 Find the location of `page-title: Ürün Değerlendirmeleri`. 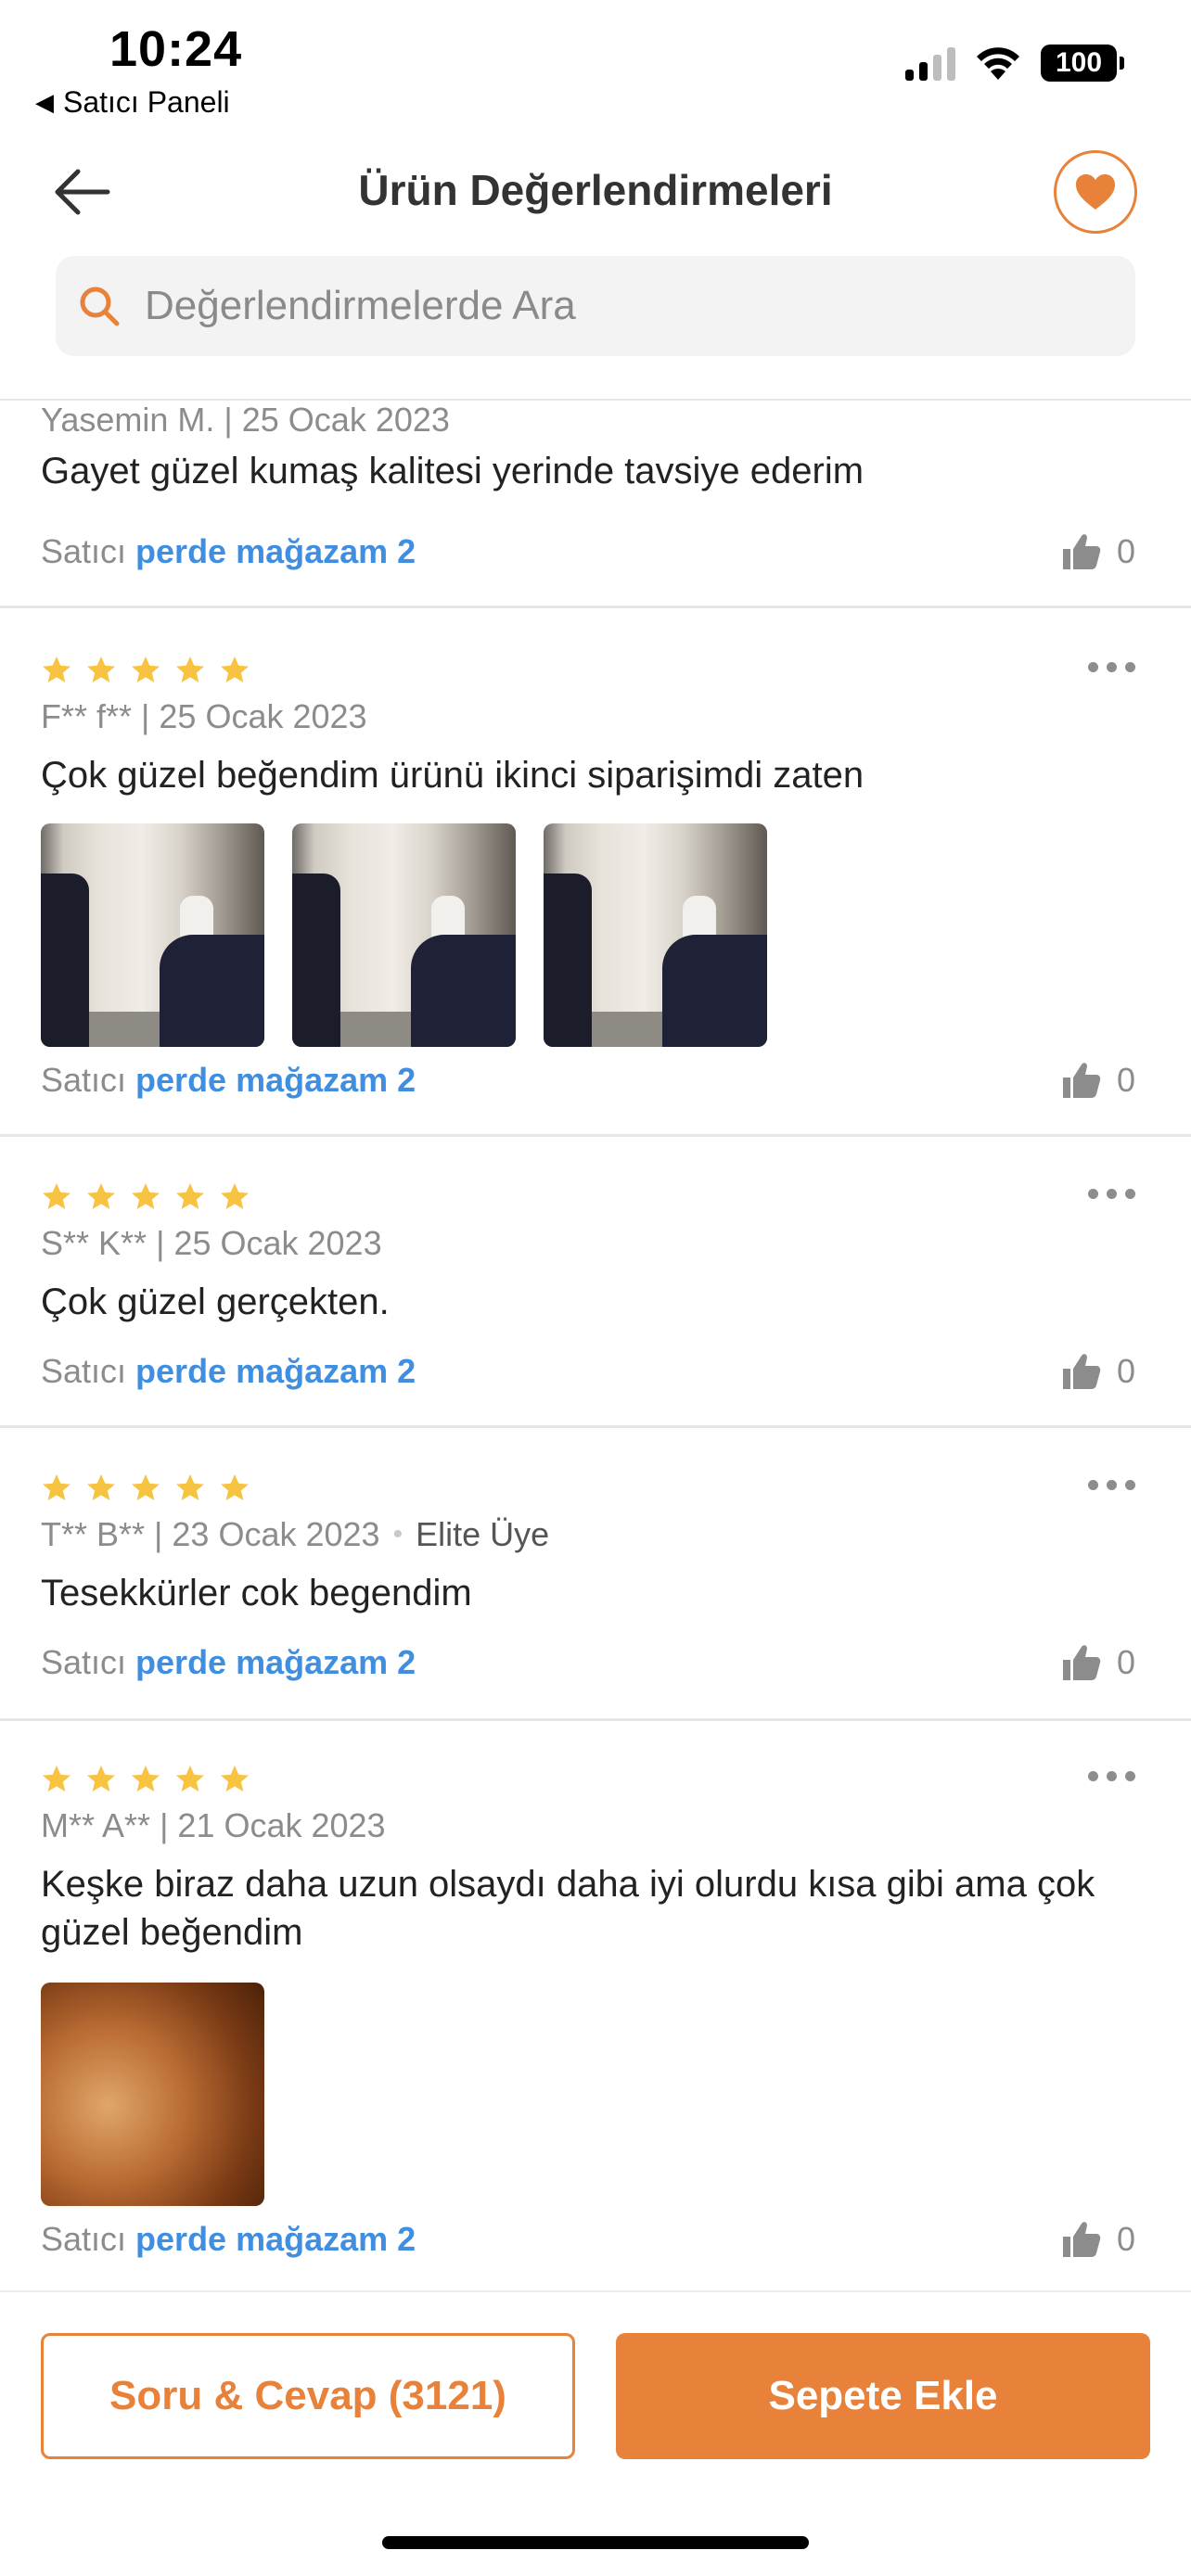

page-title: Ürün Değerlendirmeleri is located at coordinates (595, 190).